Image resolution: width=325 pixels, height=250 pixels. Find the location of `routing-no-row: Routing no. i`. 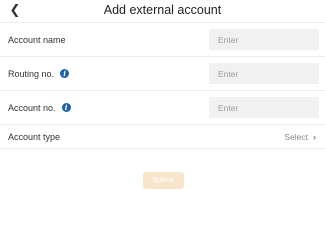

routing-no-row: Routing no. i is located at coordinates (162, 74).